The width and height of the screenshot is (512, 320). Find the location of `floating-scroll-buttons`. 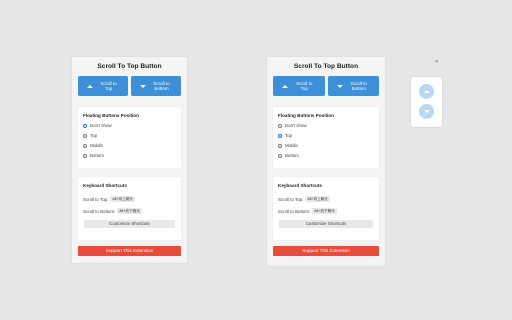

floating-scroll-buttons is located at coordinates (426, 102).